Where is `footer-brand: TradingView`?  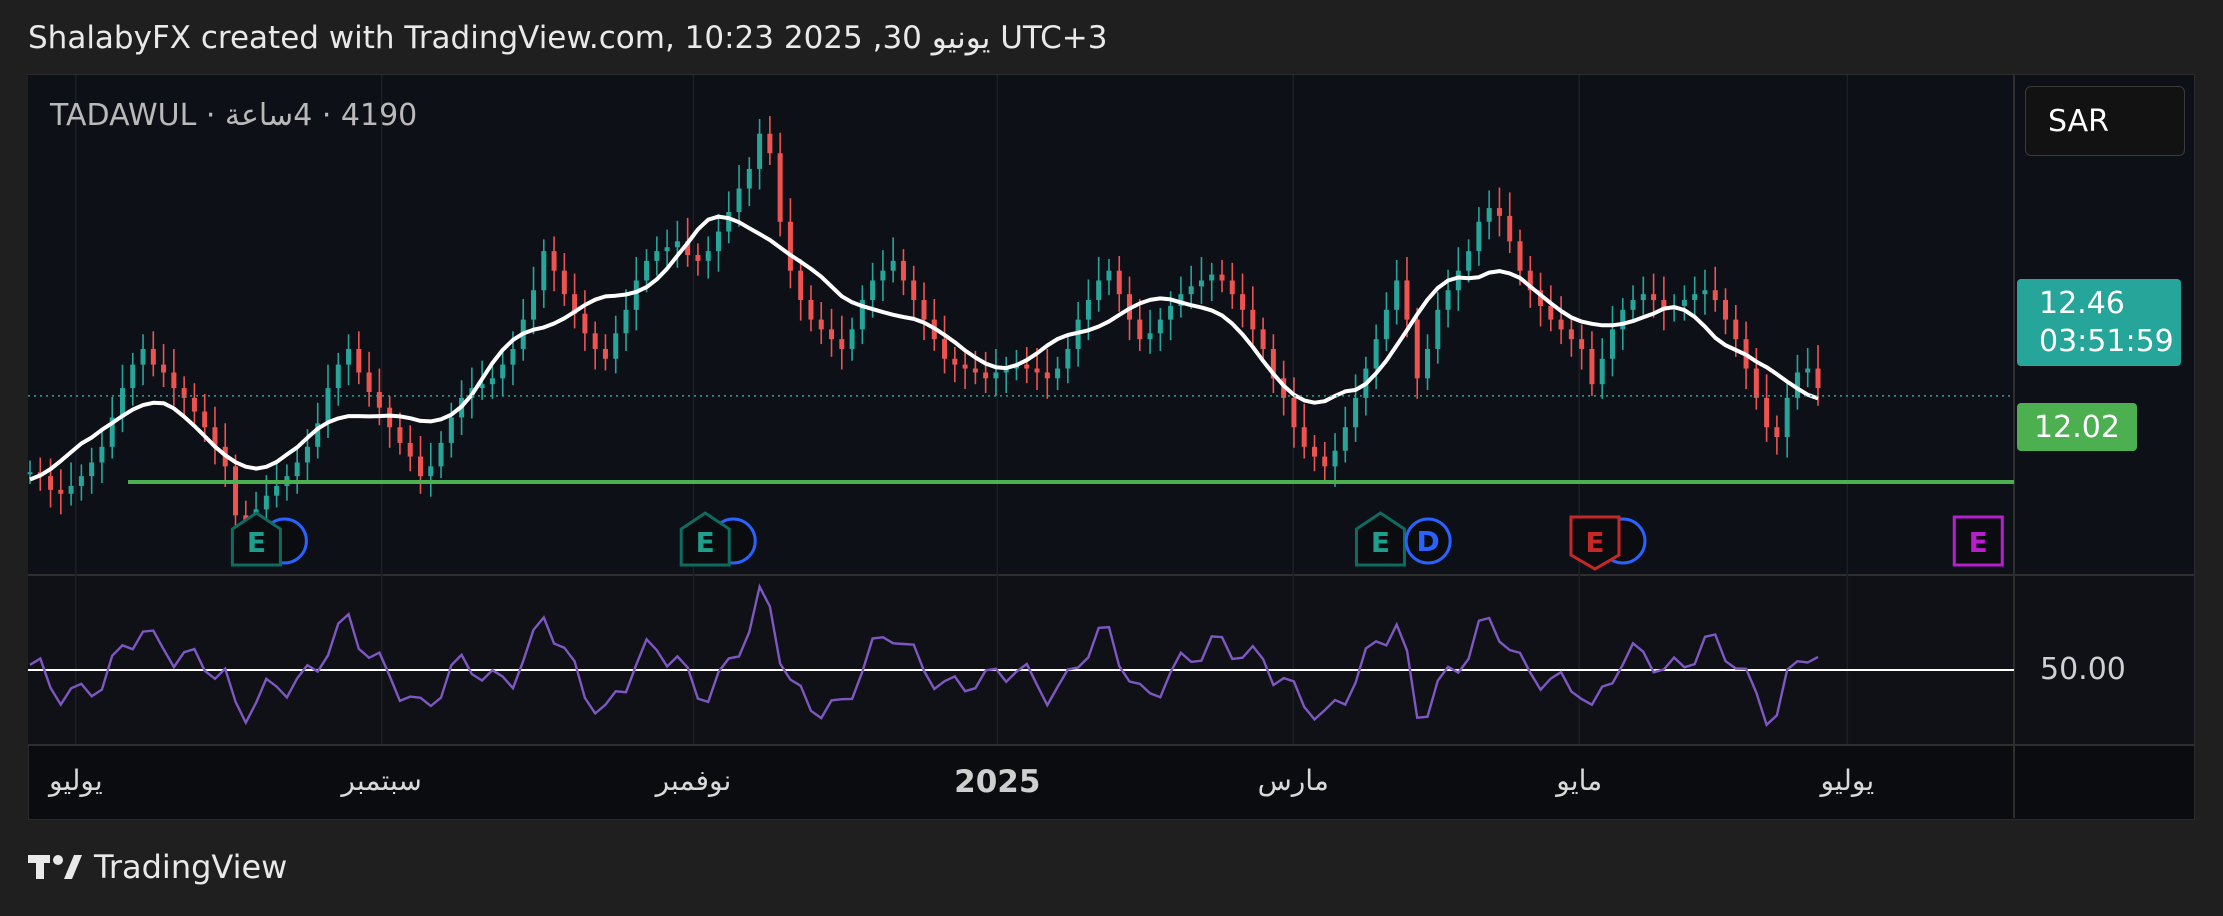
footer-brand: TradingView is located at coordinates (157, 867).